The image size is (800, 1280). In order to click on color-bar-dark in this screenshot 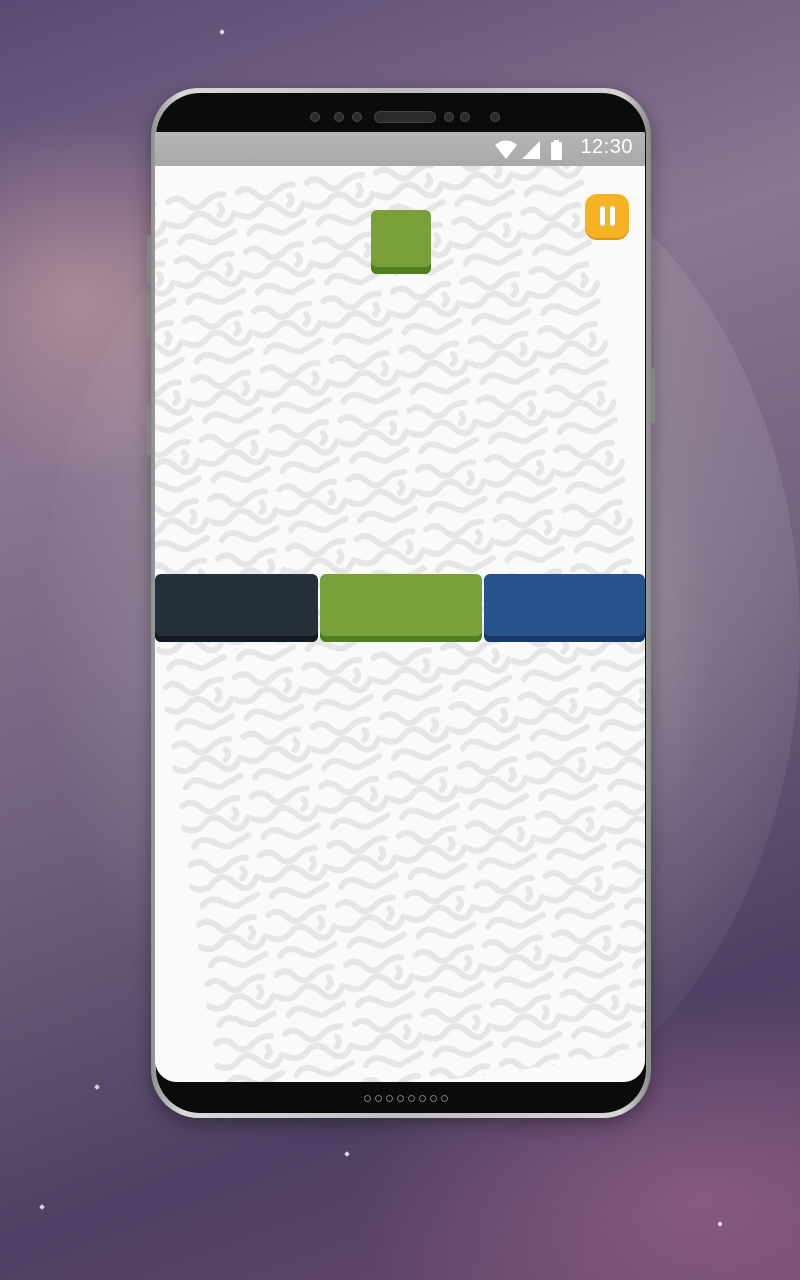, I will do `click(236, 608)`.